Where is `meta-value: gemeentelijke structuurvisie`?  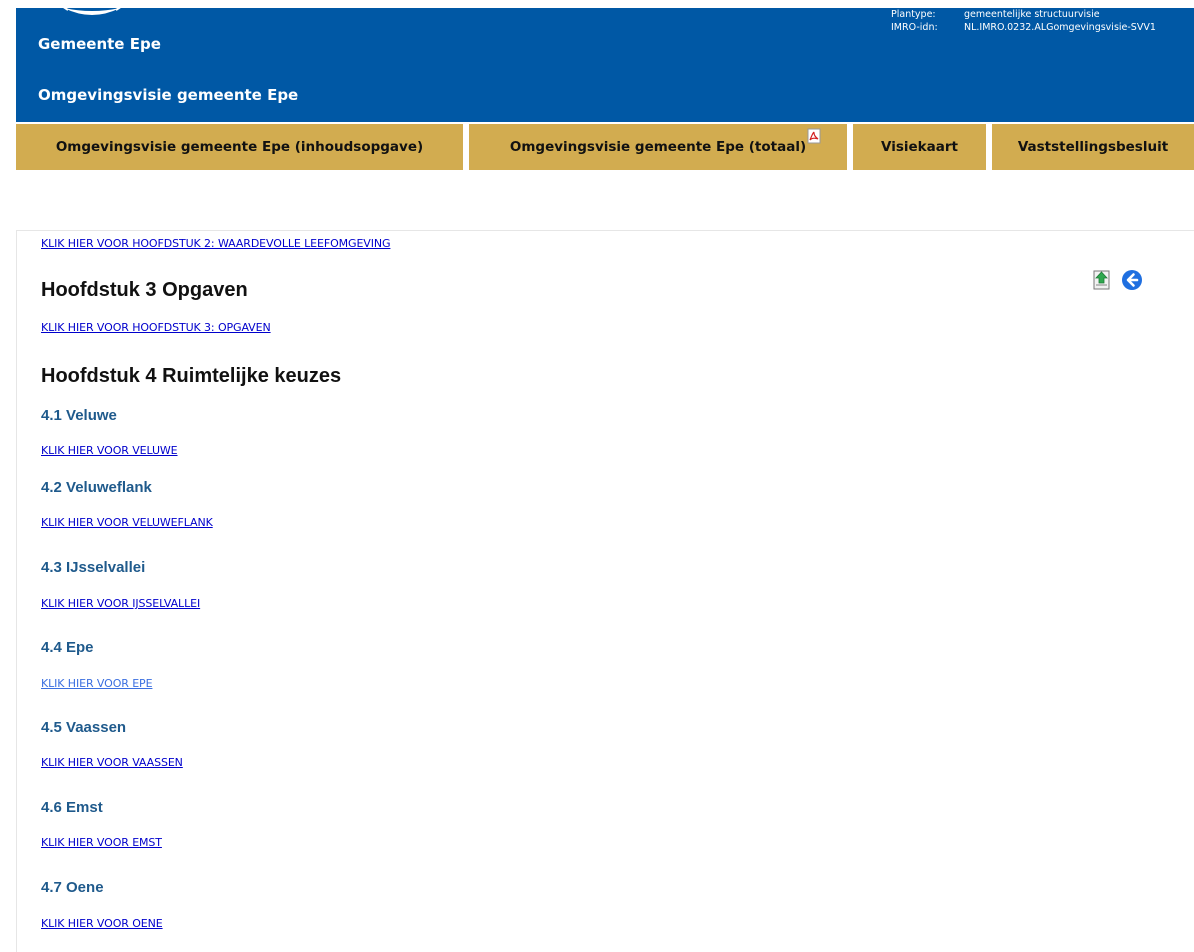
meta-value: gemeentelijke structuurvisie is located at coordinates (1032, 14).